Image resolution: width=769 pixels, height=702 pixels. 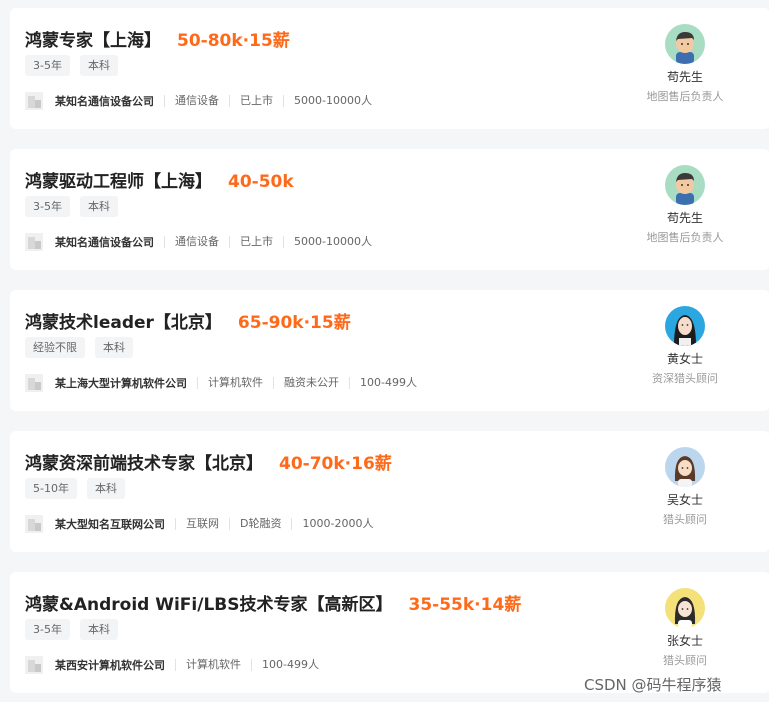 I want to click on company-size: 1000-2000人, so click(x=332, y=524).